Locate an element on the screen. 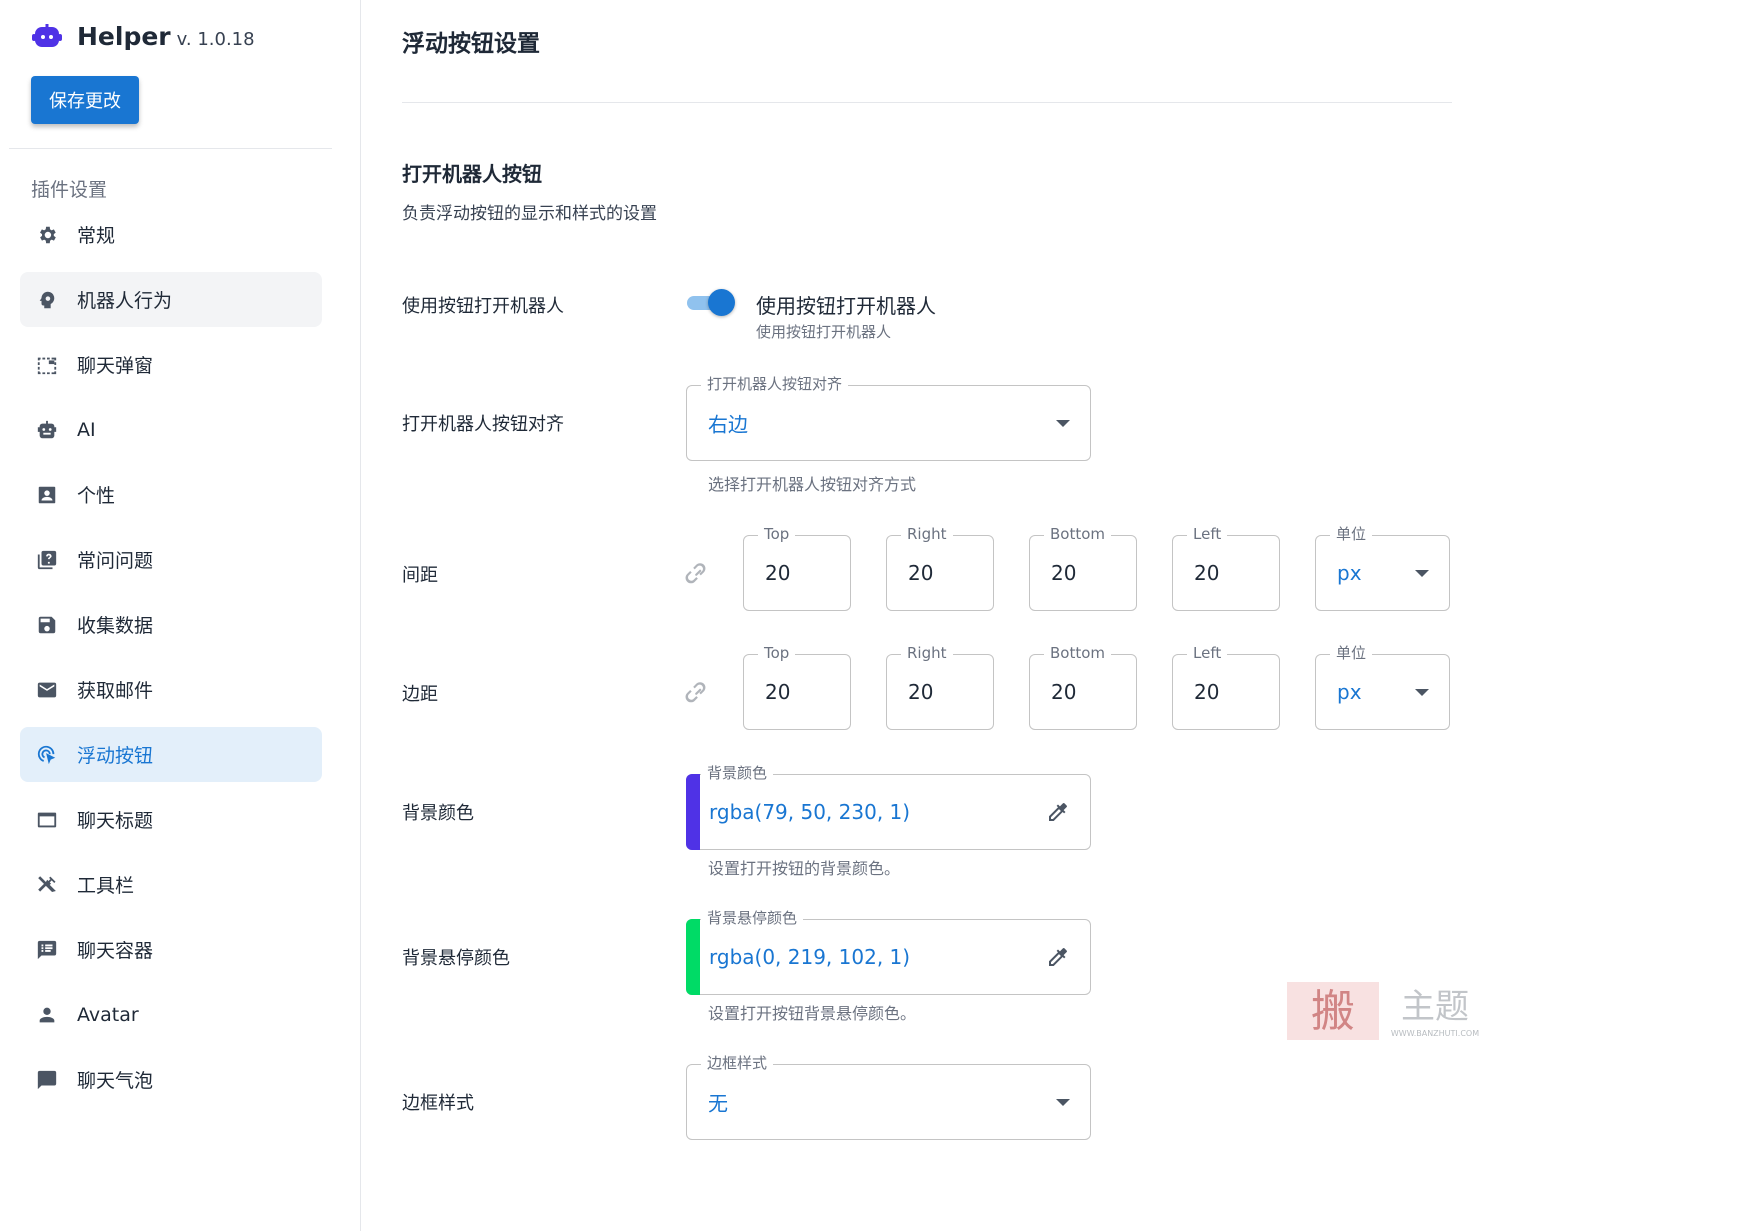  alignment-hint: 选择打开机器人按钮对齐方式 is located at coordinates (812, 484).